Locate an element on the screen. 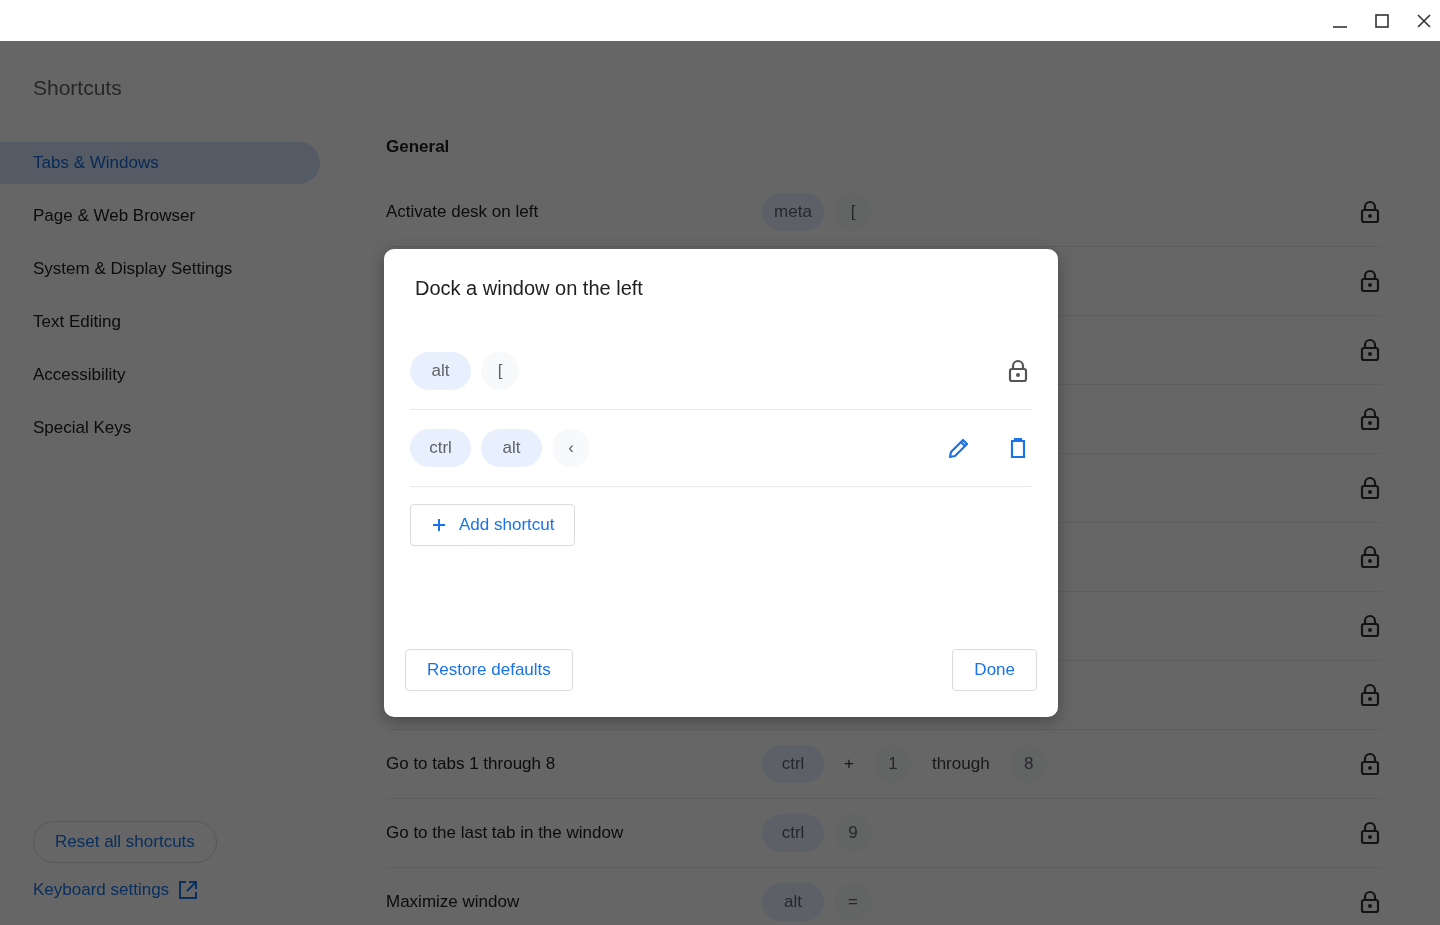 The width and height of the screenshot is (1440, 925). sidebar-title: Shortcuts is located at coordinates (77, 88).